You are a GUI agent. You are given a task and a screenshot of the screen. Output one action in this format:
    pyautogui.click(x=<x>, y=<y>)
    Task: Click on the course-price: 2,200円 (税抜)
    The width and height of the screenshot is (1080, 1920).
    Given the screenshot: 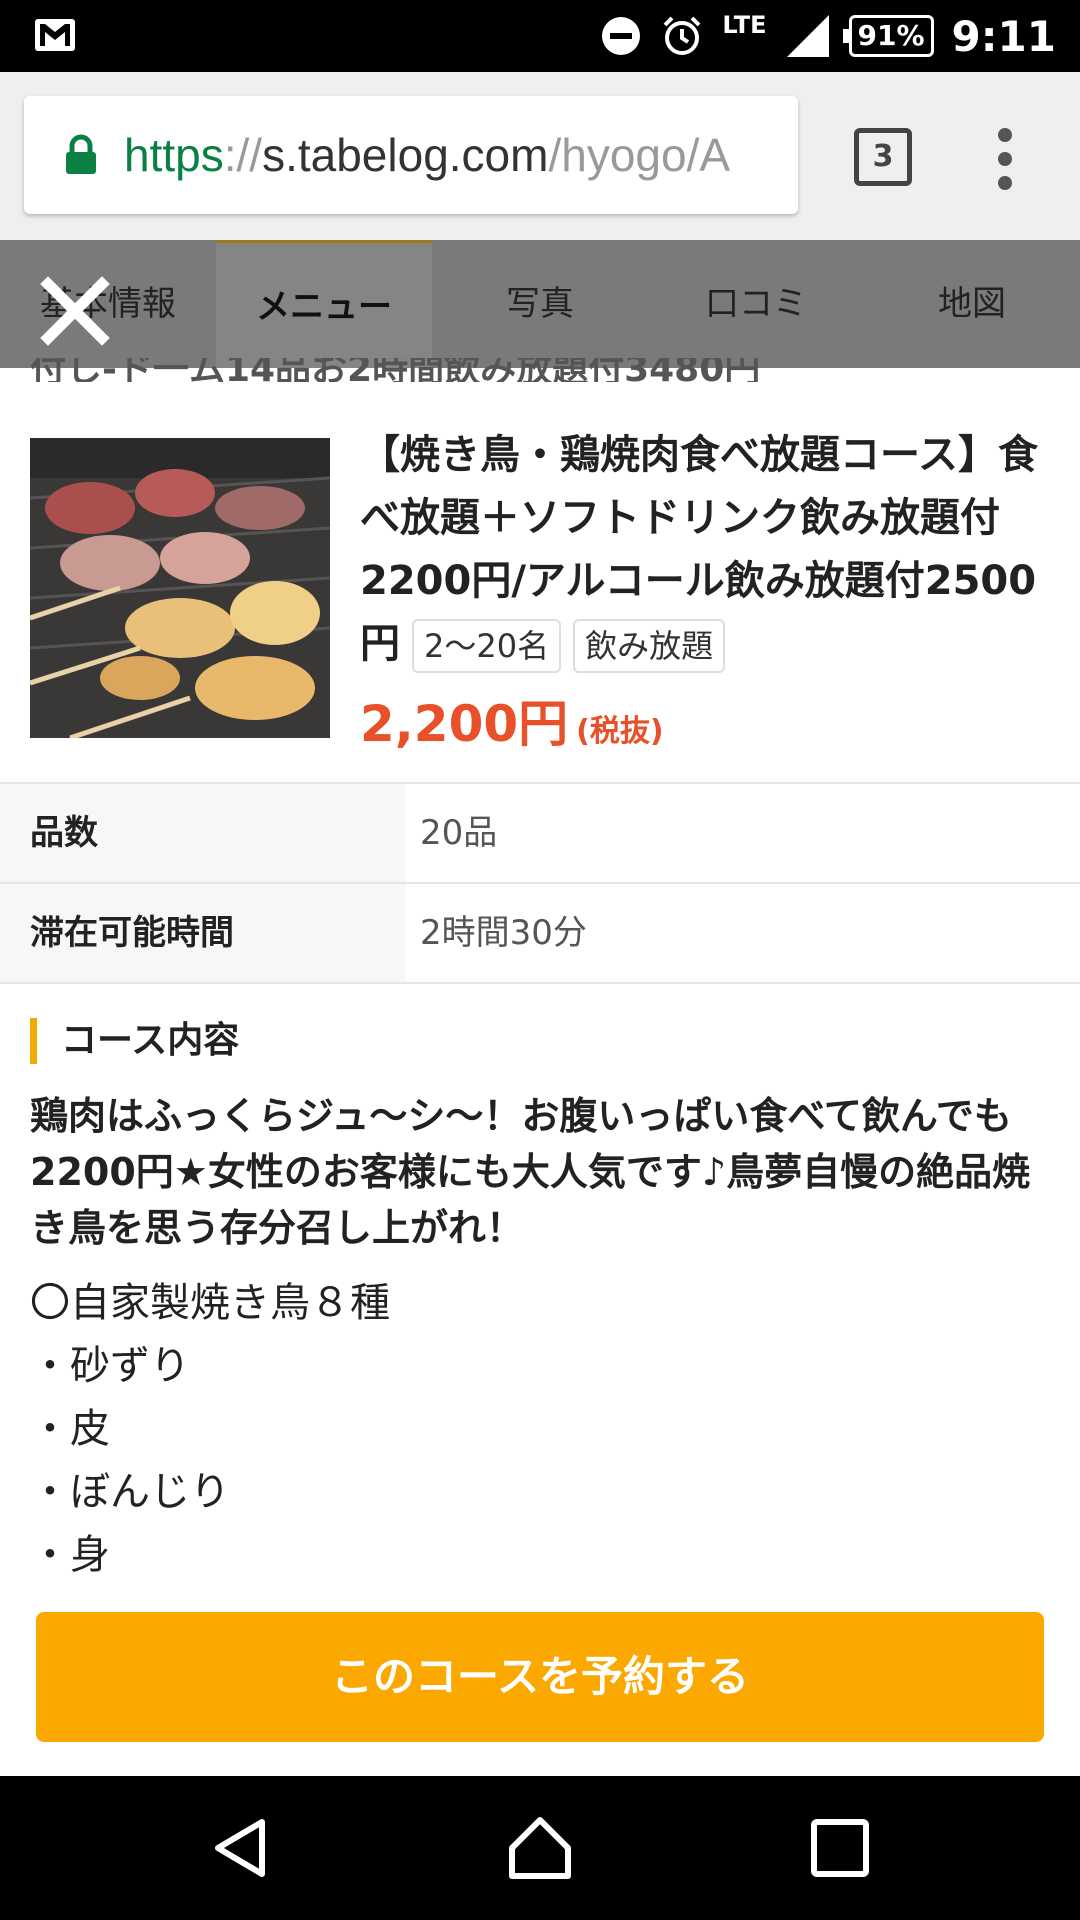 What is the action you would take?
    pyautogui.click(x=512, y=720)
    